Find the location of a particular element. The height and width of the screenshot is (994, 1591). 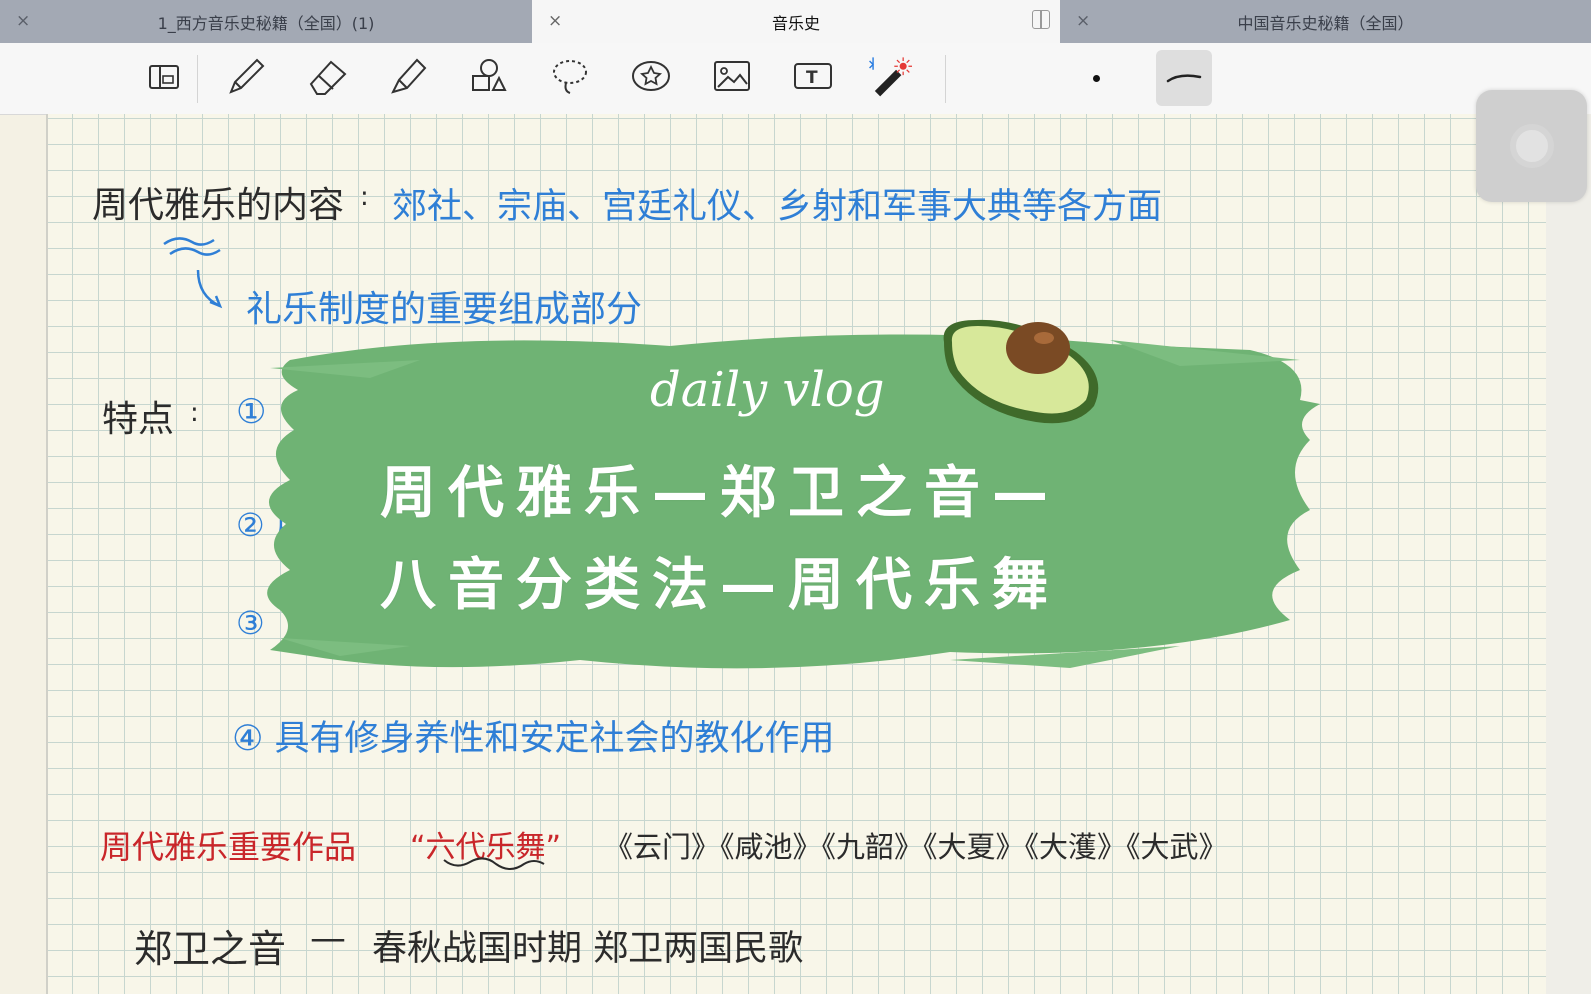

assistive-ring-icon is located at coordinates (1532, 146).